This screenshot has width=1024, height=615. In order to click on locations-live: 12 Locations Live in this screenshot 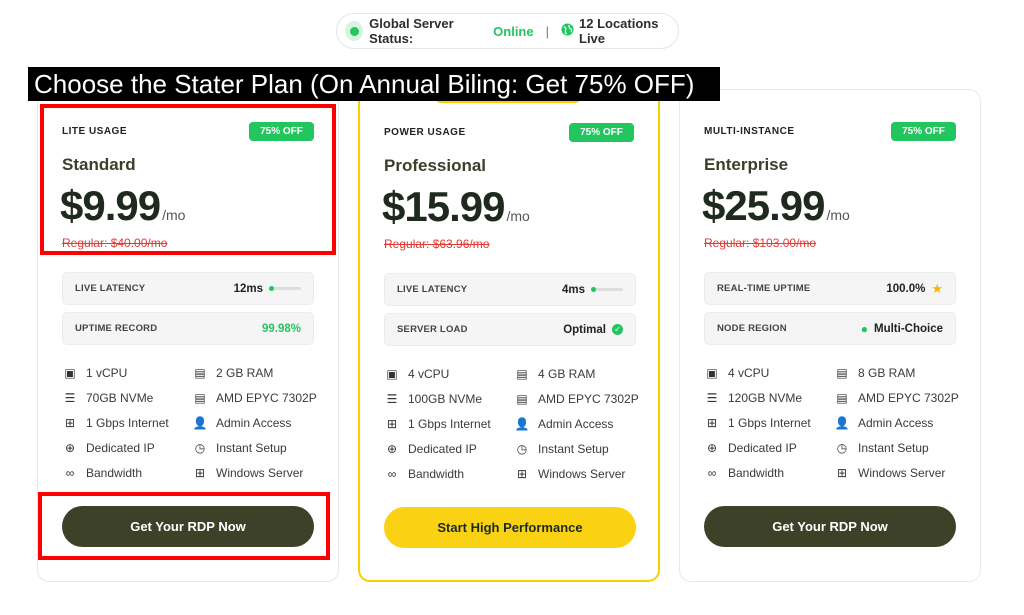, I will do `click(619, 31)`.